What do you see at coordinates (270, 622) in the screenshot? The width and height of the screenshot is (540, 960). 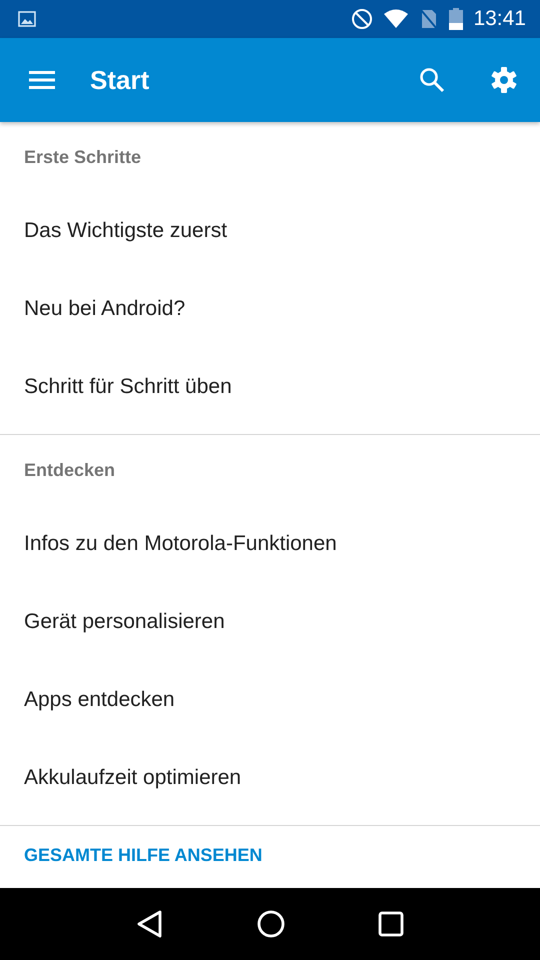 I see `list-item: Gerät personalisieren` at bounding box center [270, 622].